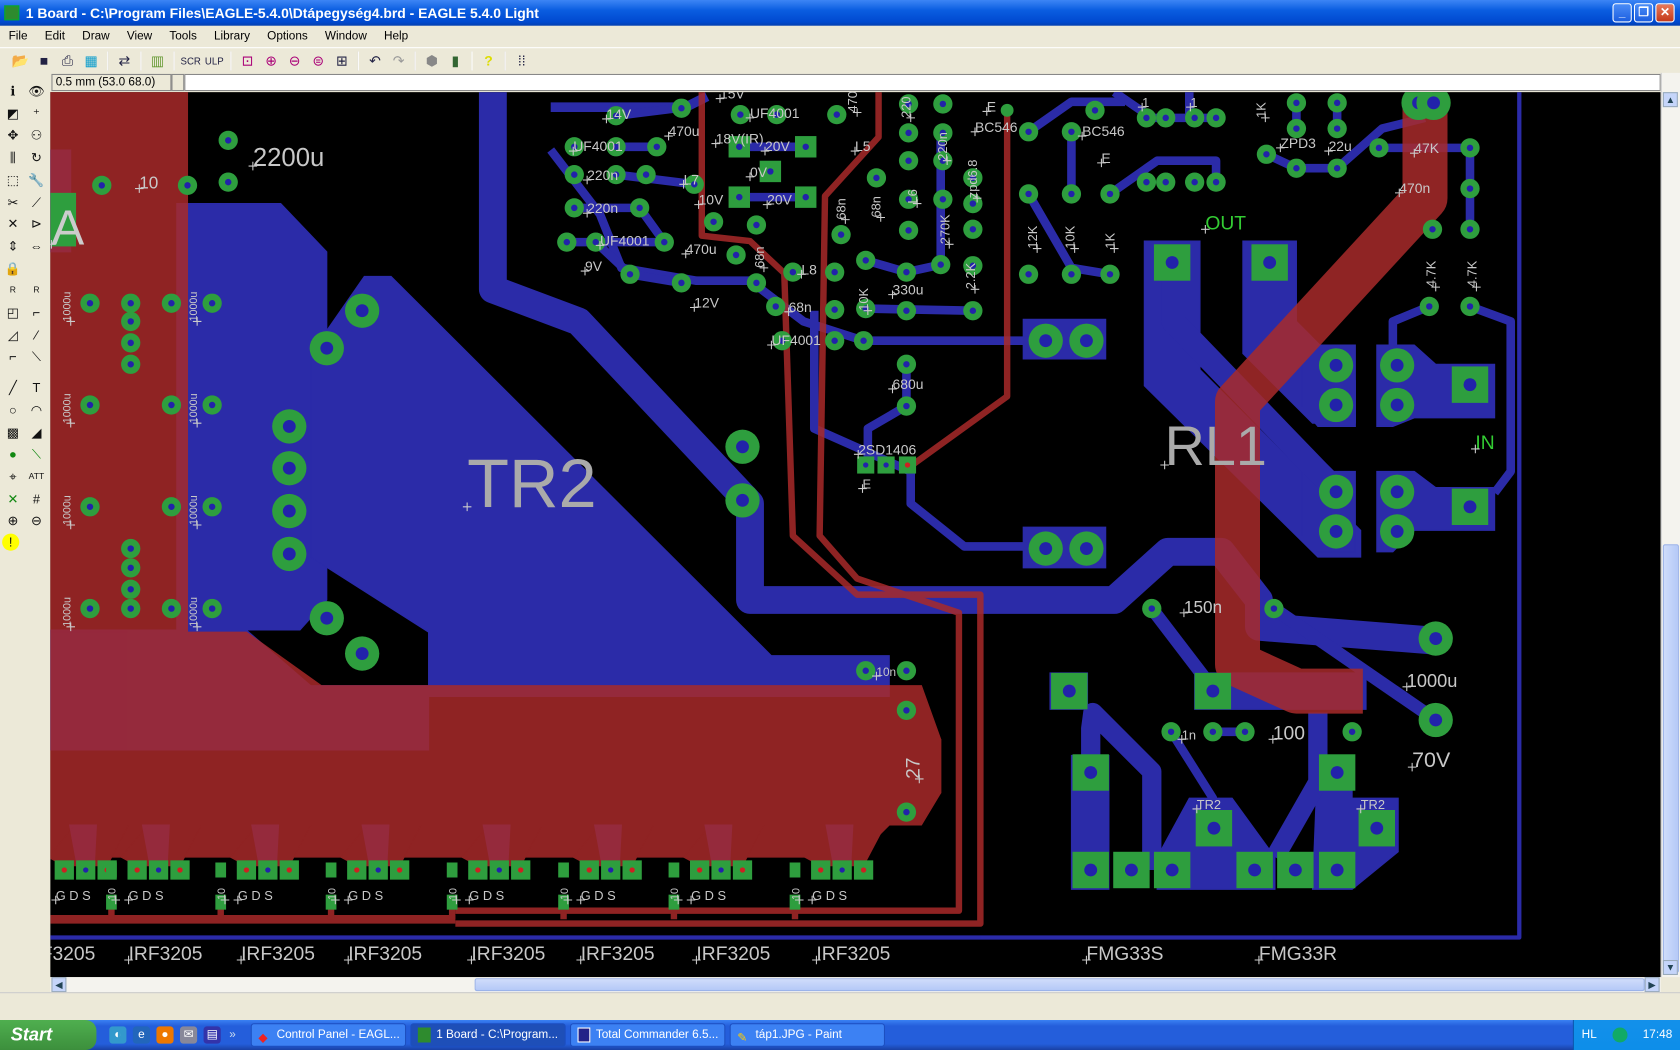 This screenshot has width=1680, height=1050. Describe the element at coordinates (36, 290) in the screenshot. I see `value-text-icon: R` at that location.